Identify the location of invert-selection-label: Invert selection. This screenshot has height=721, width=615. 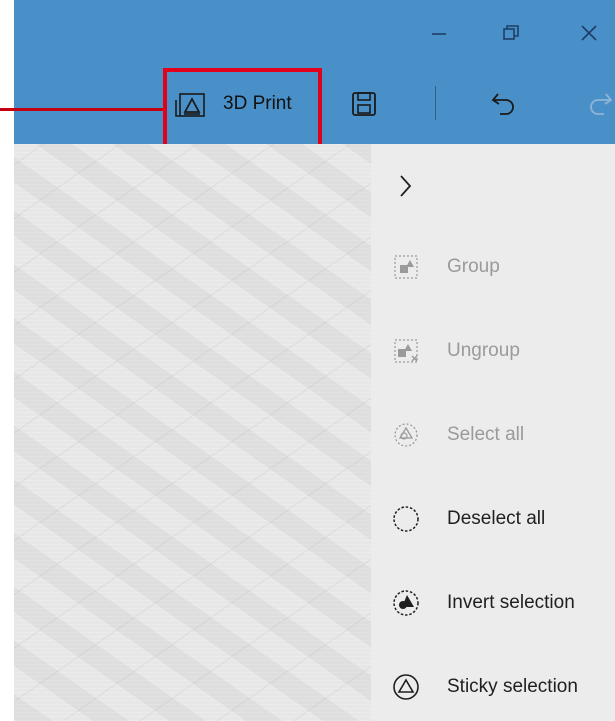
(511, 602).